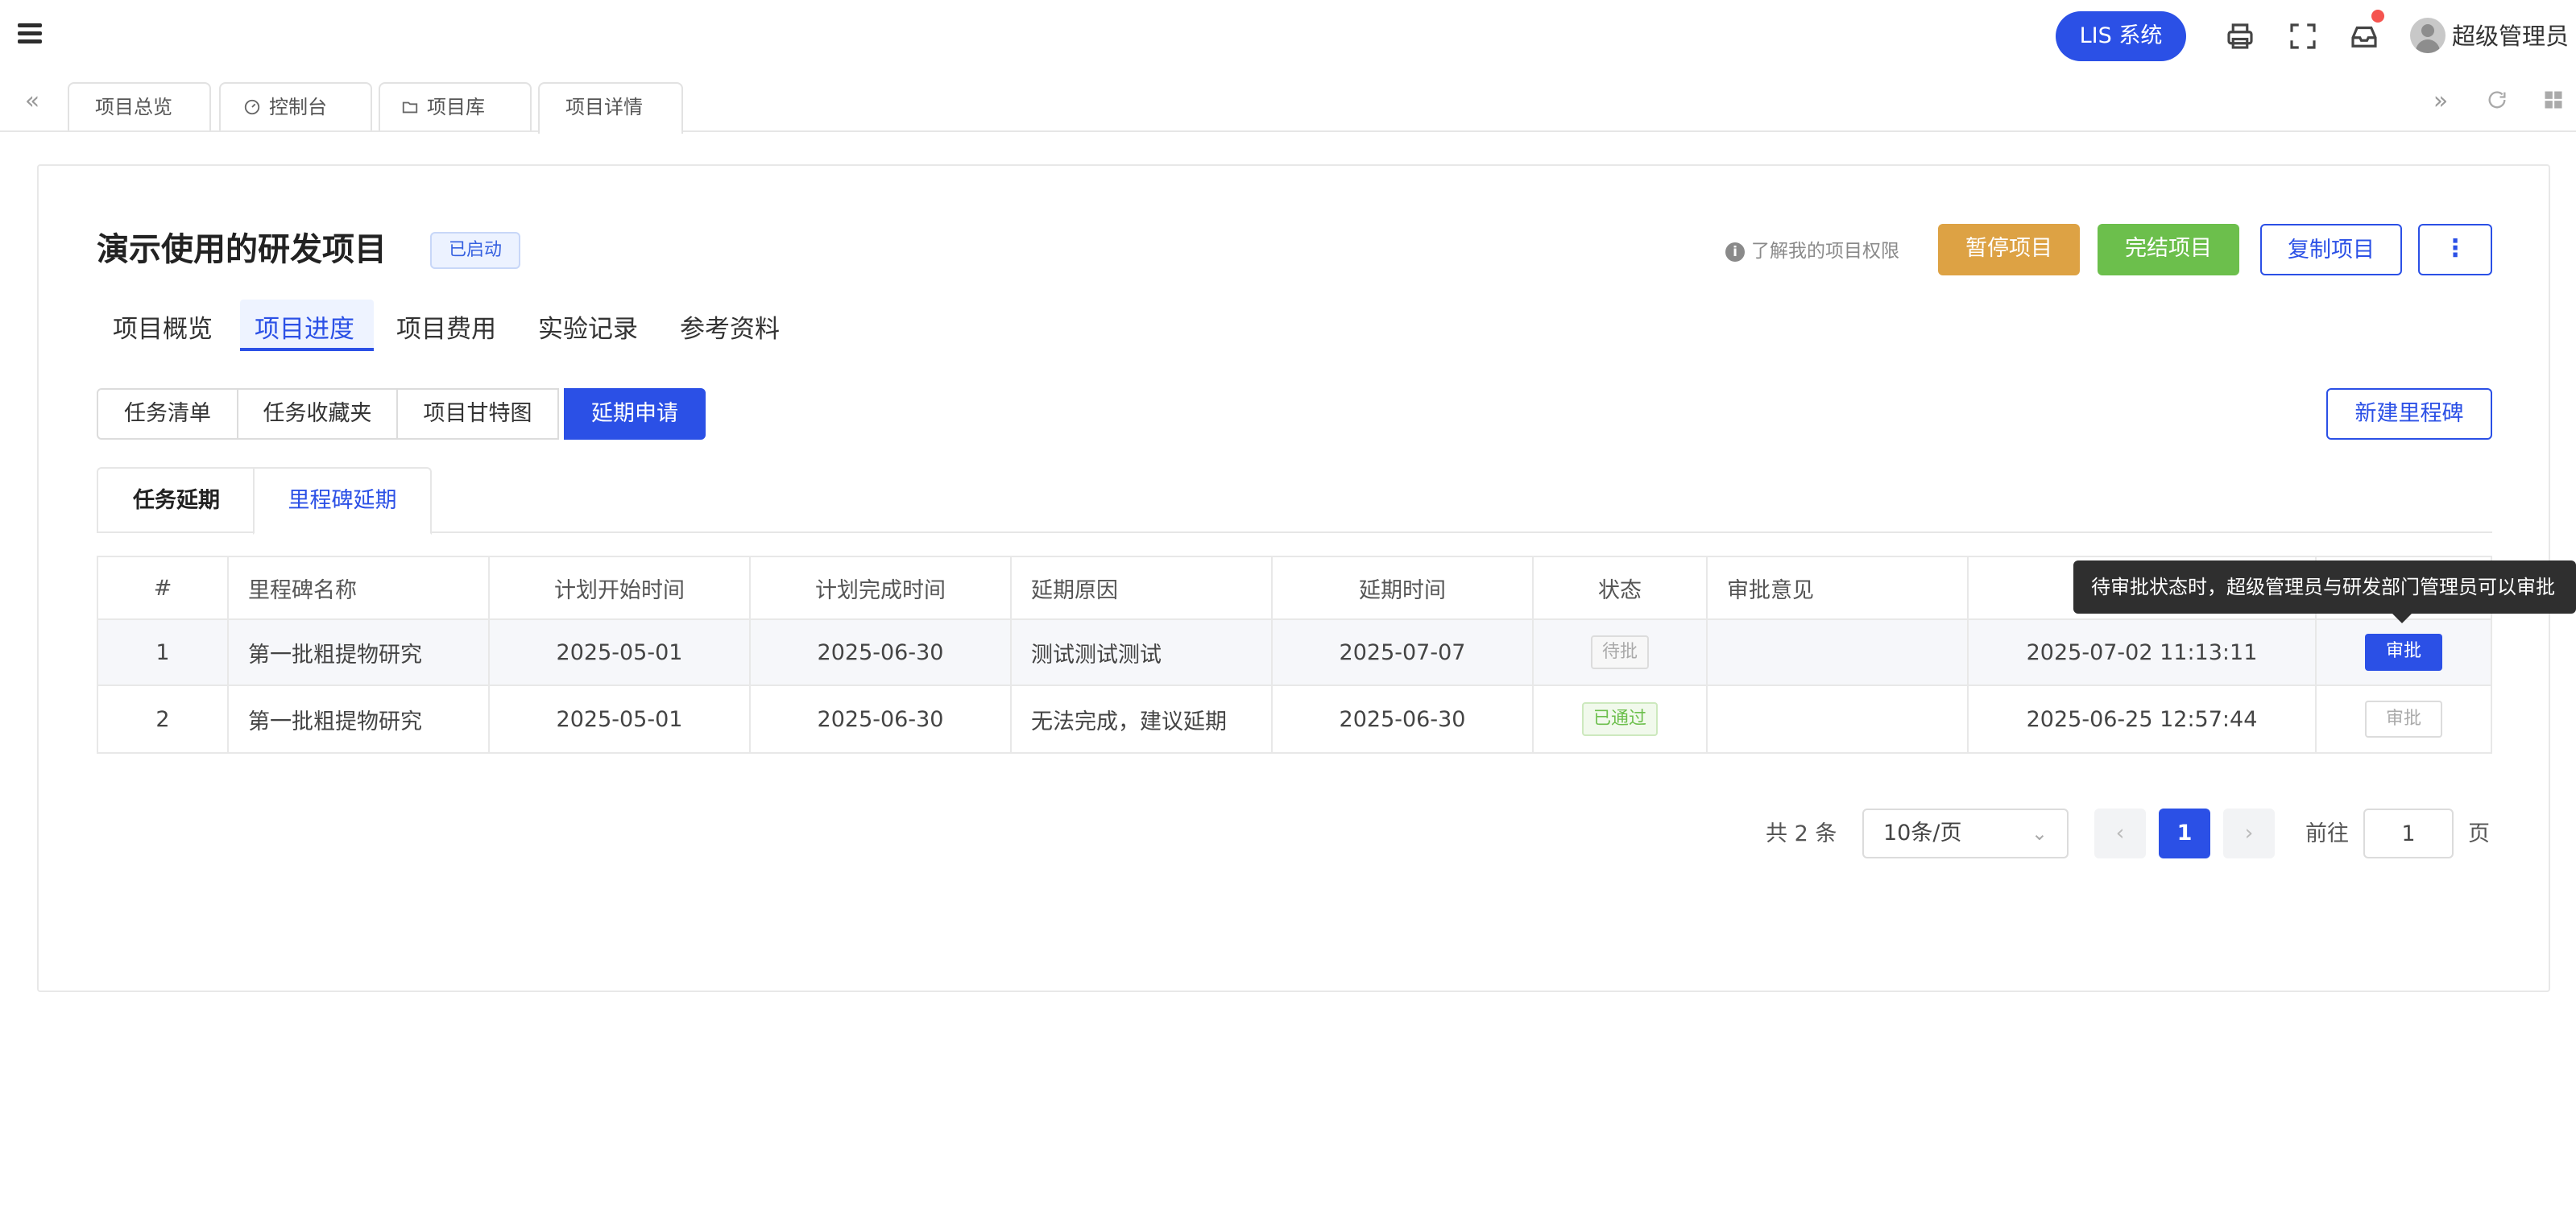  What do you see at coordinates (2120, 833) in the screenshot?
I see `prev-page-button: ‹` at bounding box center [2120, 833].